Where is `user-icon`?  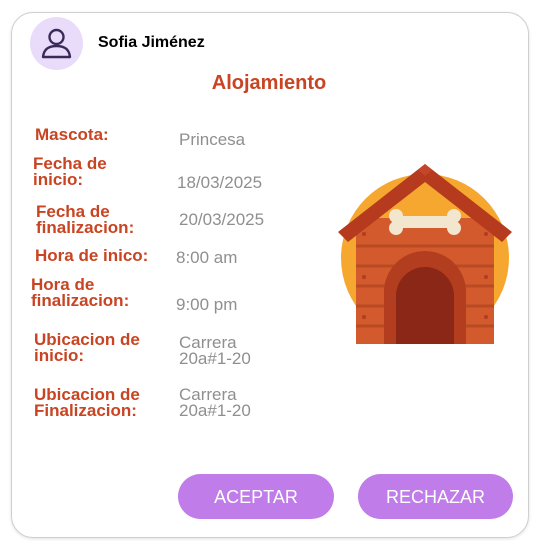
user-icon is located at coordinates (56, 43).